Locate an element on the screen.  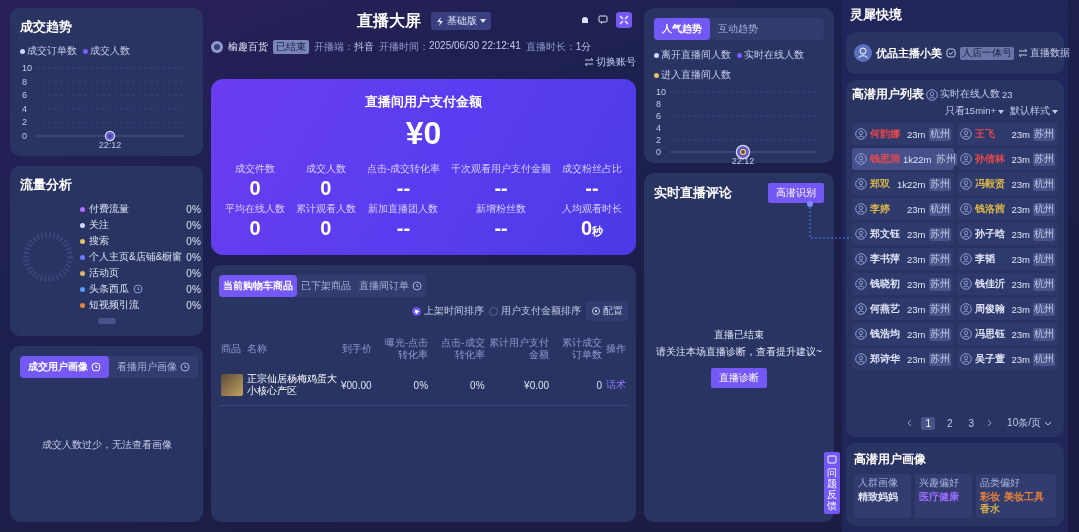
payment-amount: ¥0 is located at coordinates (423, 133).